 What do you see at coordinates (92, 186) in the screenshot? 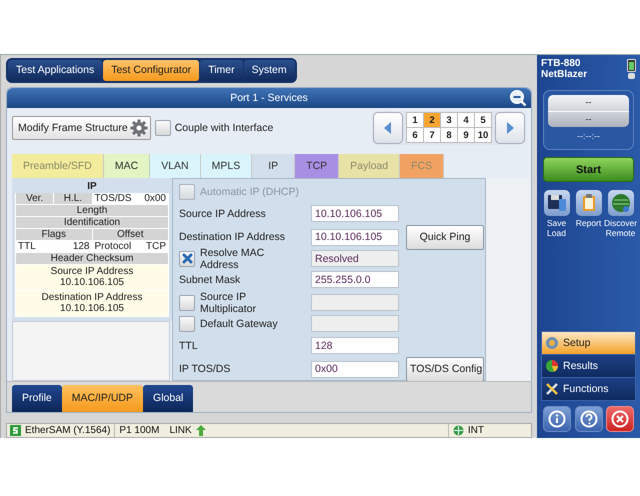
I see `diagram-title: IP` at bounding box center [92, 186].